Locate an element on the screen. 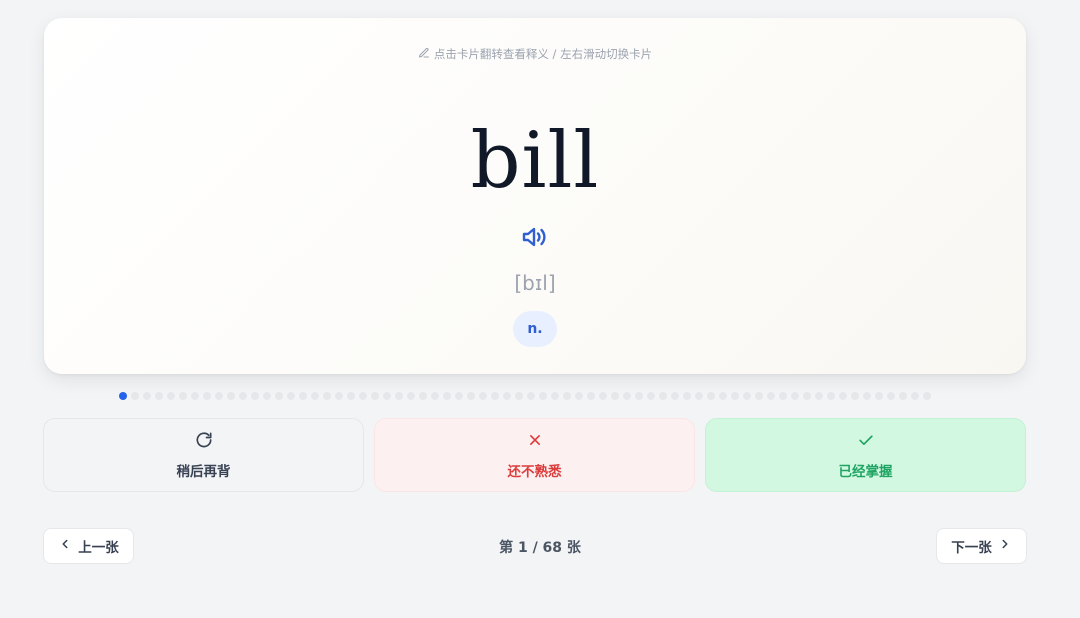 The image size is (1080, 618). check-icon is located at coordinates (866, 442).